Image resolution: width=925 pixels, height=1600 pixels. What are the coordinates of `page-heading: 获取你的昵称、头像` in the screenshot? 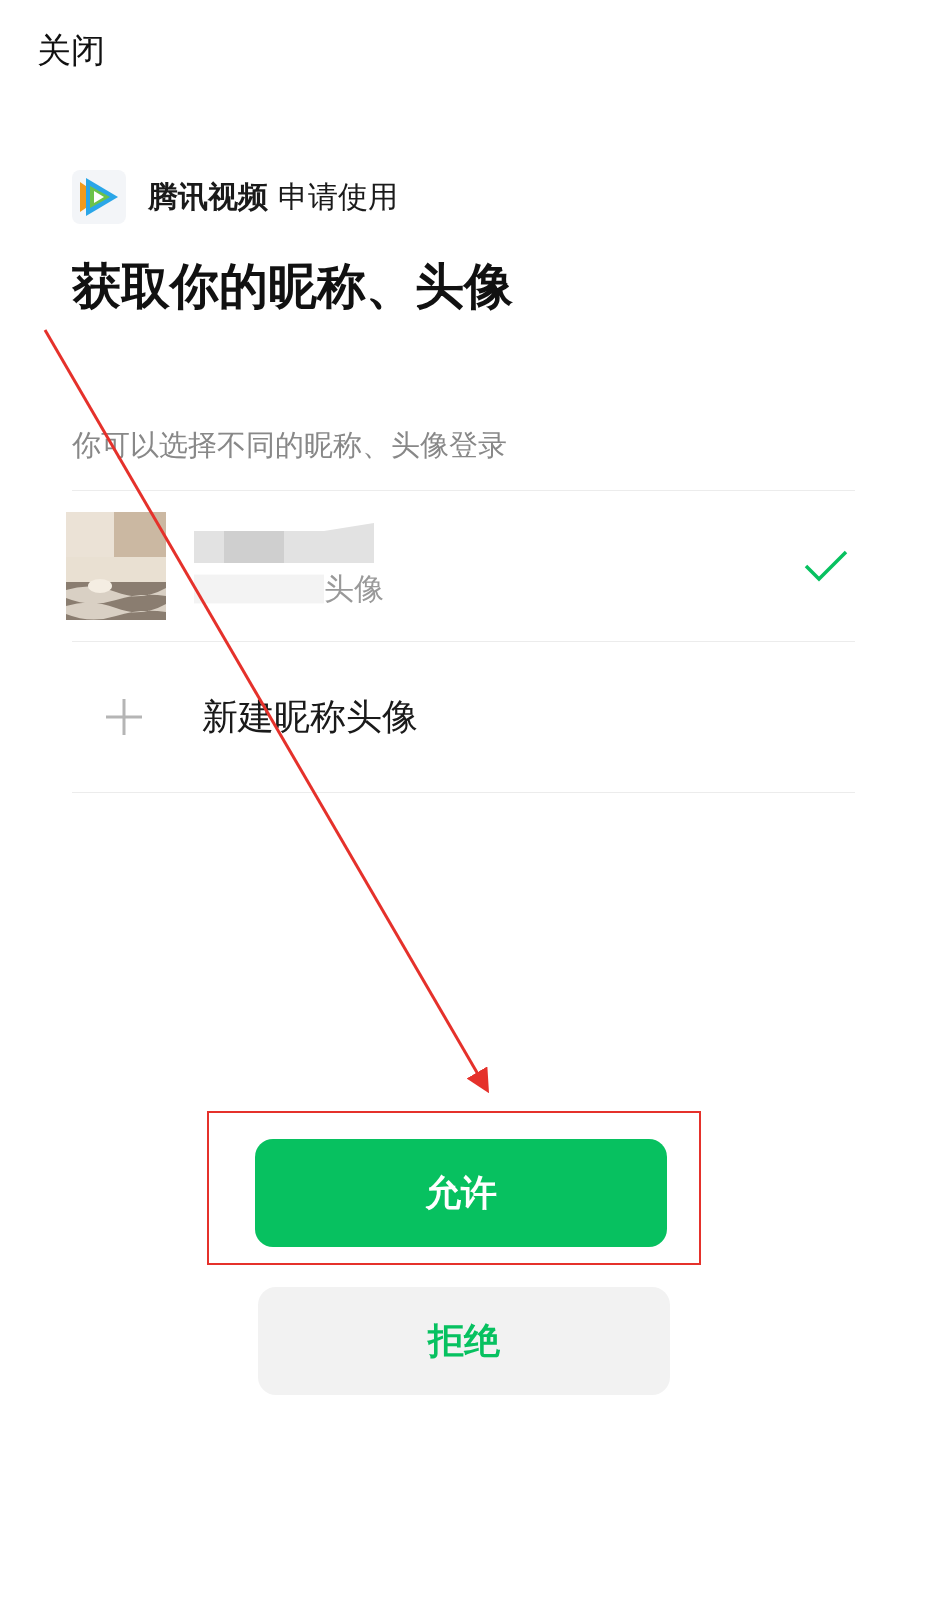 It's located at (293, 287).